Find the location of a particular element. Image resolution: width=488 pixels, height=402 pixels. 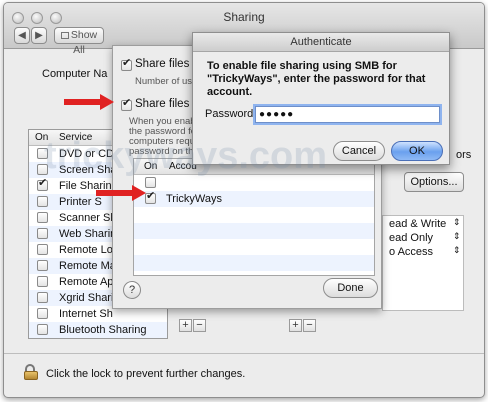

authenticate-title: Authenticate is located at coordinates (321, 42).